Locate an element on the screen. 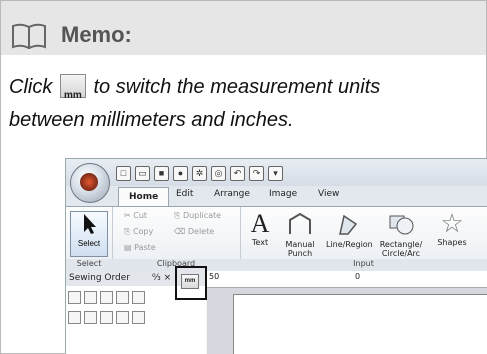 Image resolution: width=487 pixels, height=354 pixels. shapes-button: ☆ Shapes is located at coordinates (452, 228).